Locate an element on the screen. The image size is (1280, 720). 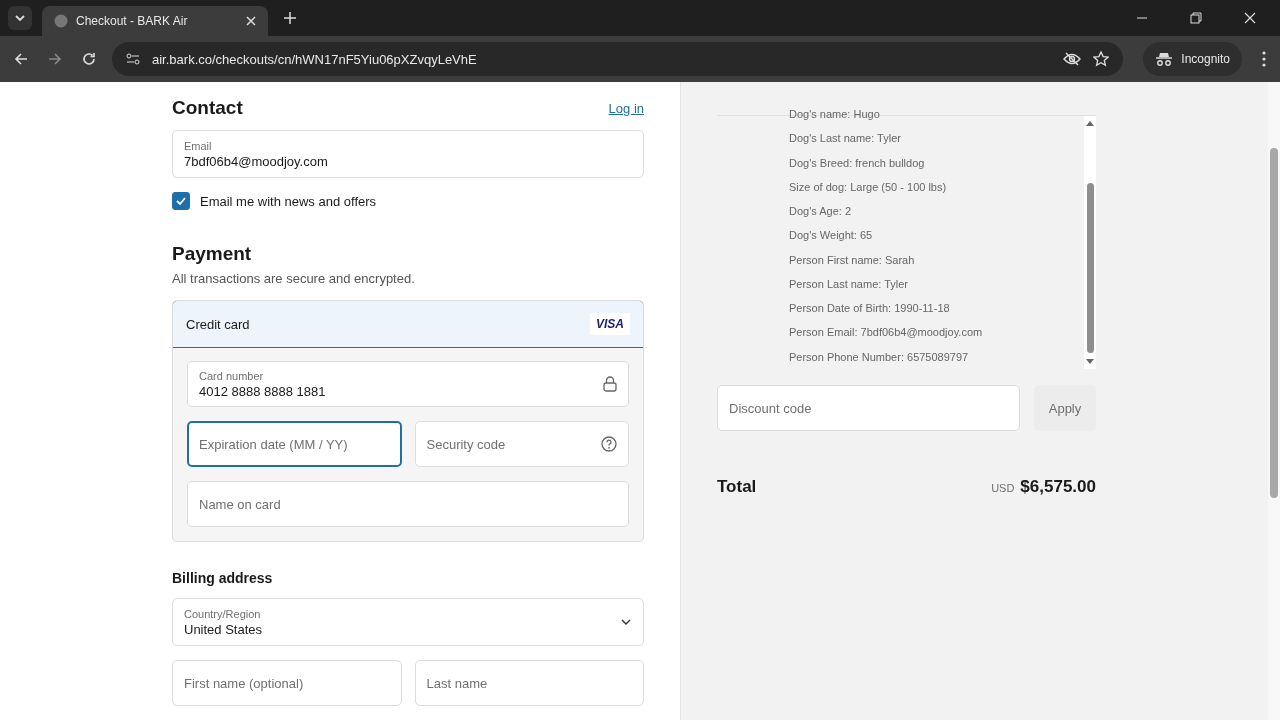
payment-heading: Payment is located at coordinates (212, 254).